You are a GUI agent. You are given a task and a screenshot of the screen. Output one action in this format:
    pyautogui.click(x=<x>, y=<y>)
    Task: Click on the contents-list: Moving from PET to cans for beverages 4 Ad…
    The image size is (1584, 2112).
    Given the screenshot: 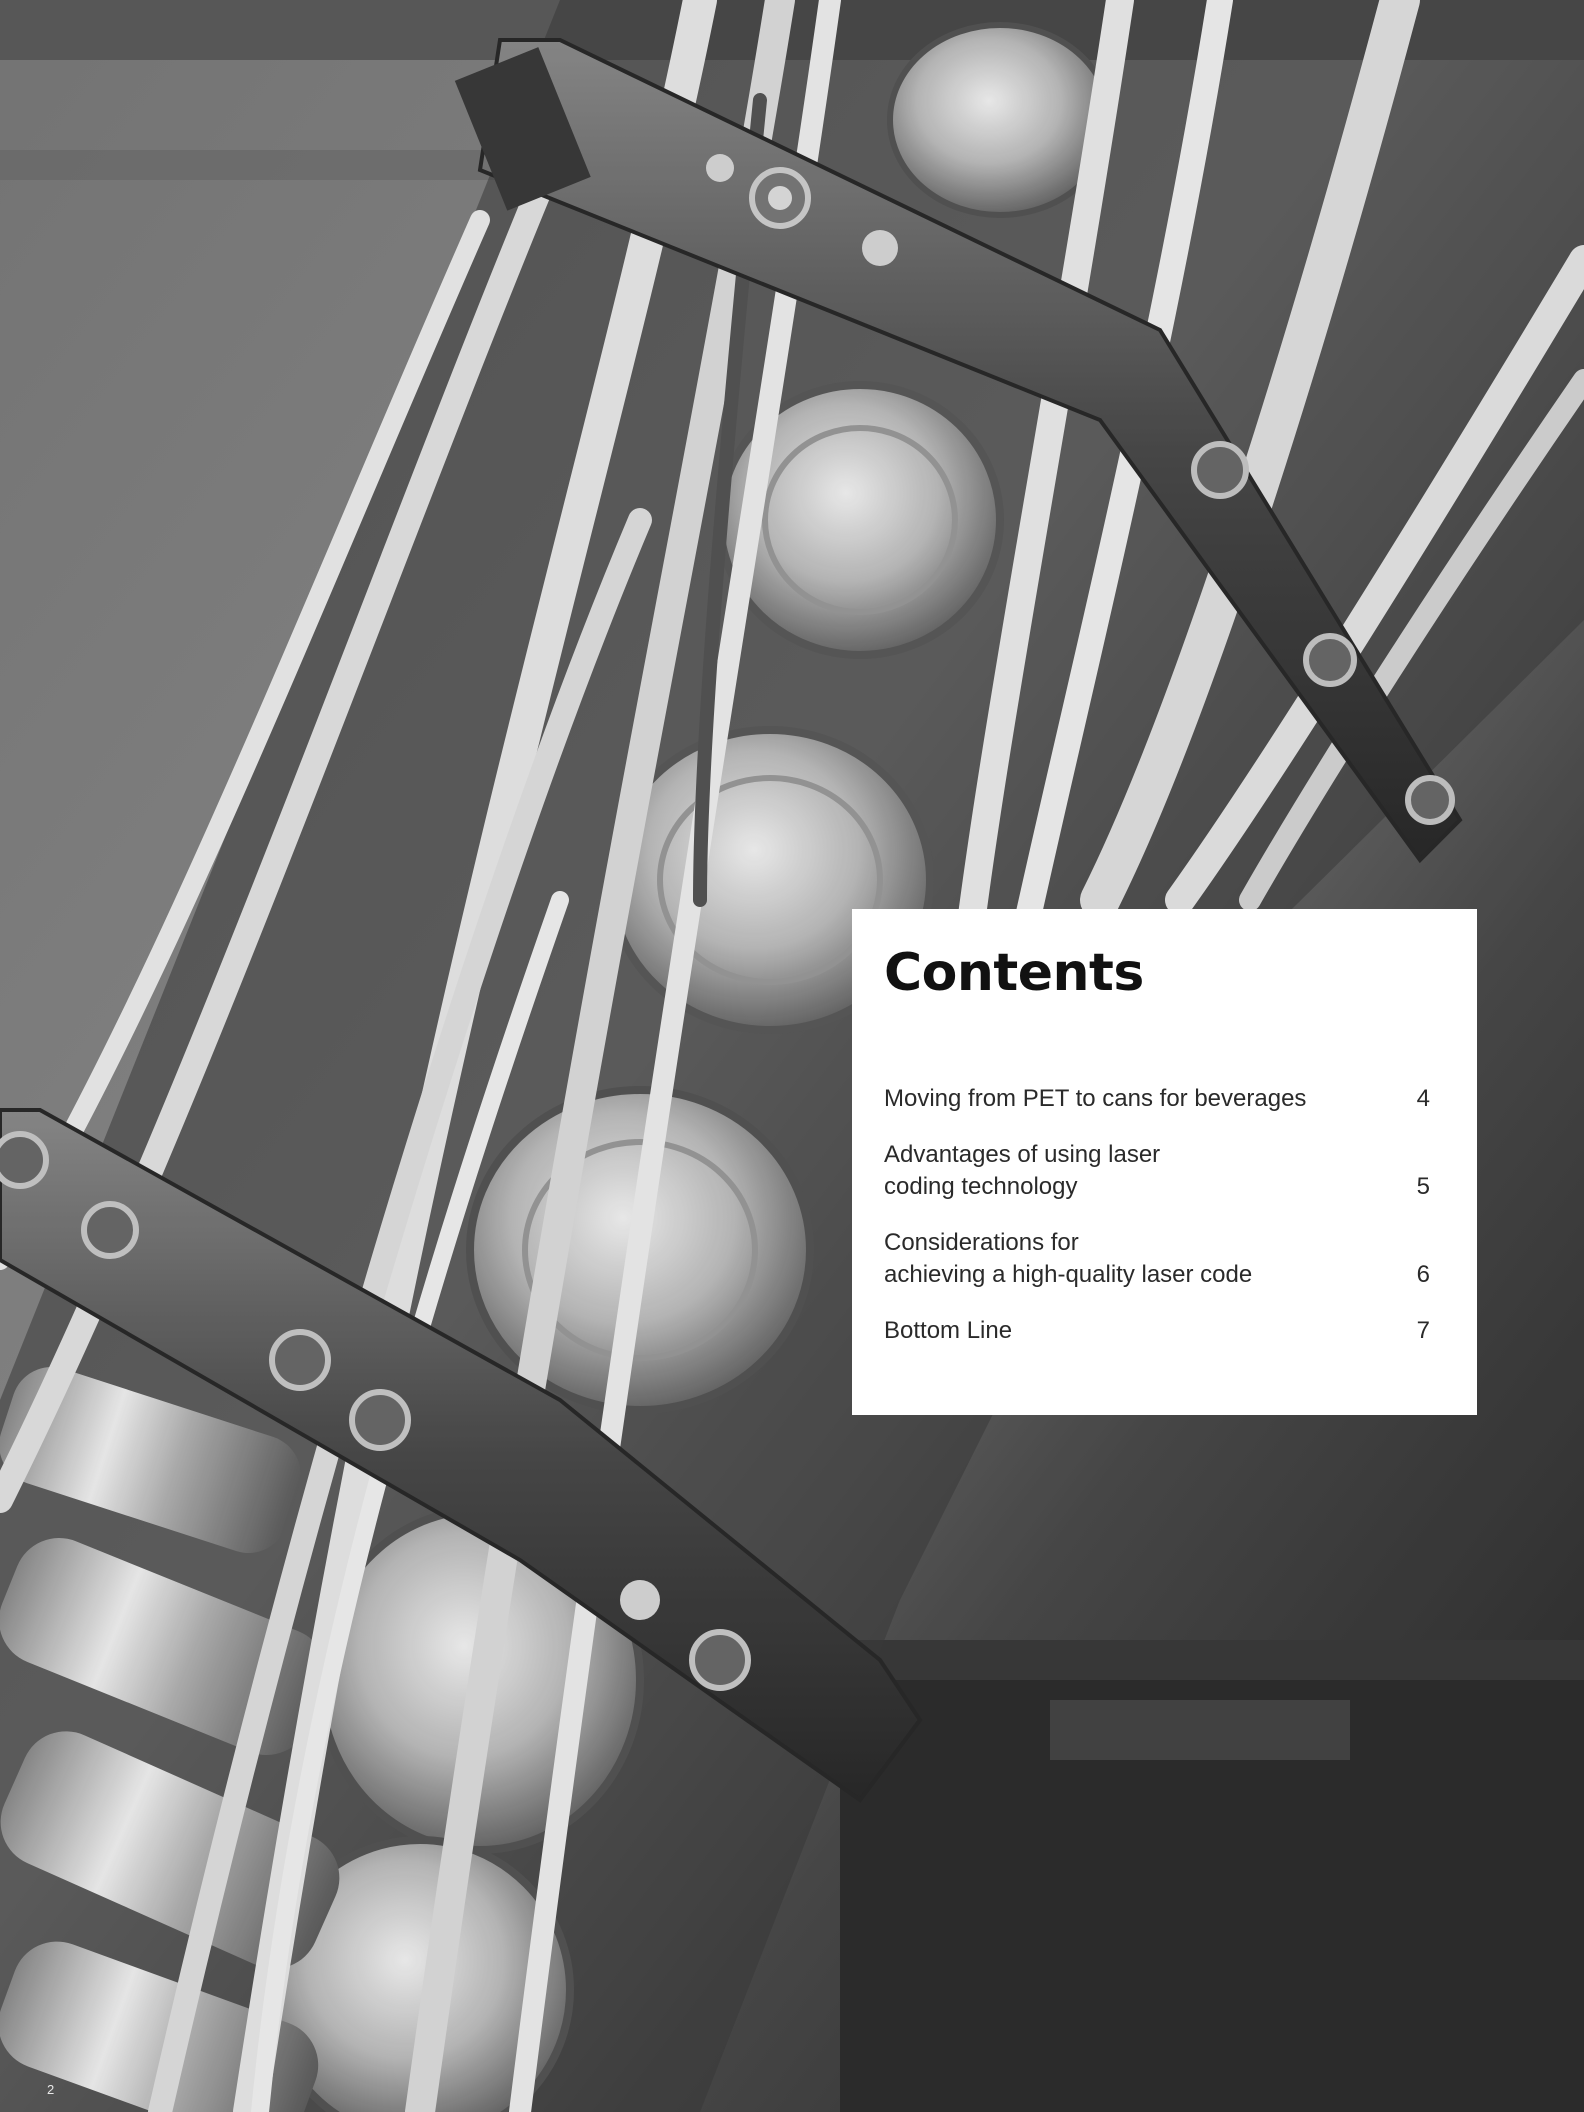 What is the action you would take?
    pyautogui.click(x=1157, y=1227)
    